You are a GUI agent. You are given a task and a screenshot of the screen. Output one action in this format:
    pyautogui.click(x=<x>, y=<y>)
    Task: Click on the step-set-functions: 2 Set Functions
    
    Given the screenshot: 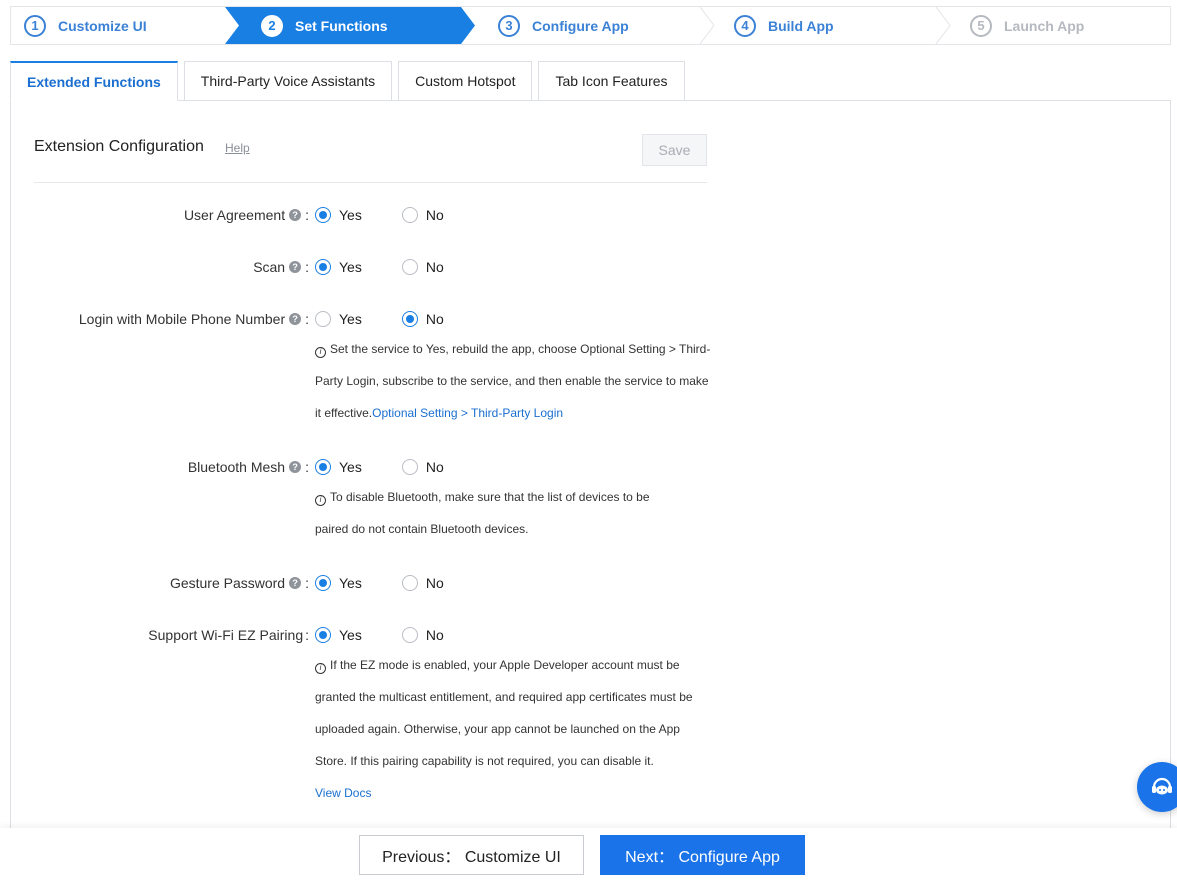 What is the action you would take?
    pyautogui.click(x=324, y=25)
    